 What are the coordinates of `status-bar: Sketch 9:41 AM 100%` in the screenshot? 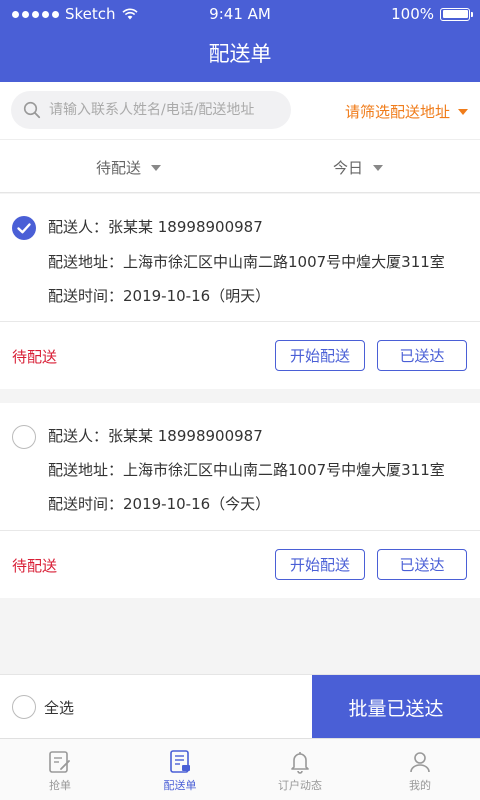 It's located at (240, 14).